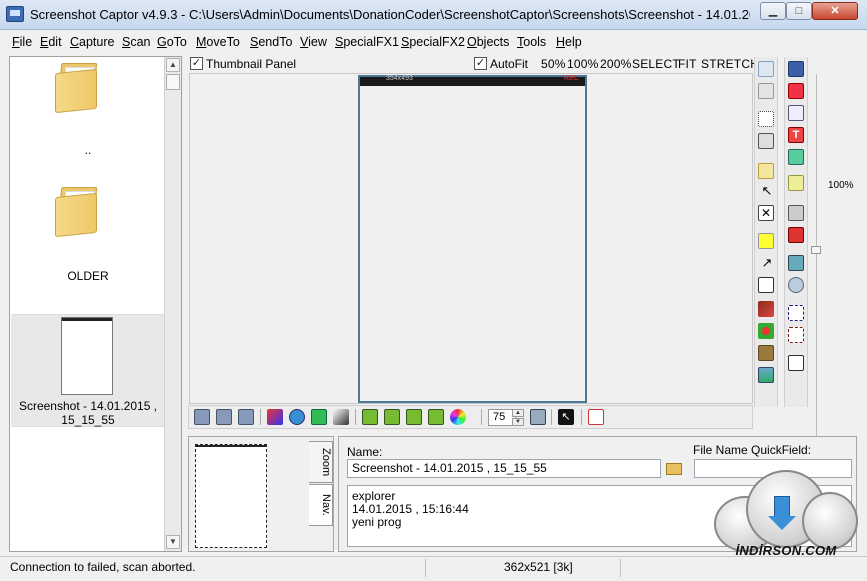 The width and height of the screenshot is (867, 581). What do you see at coordinates (22, 42) in the screenshot?
I see `menu-file: File` at bounding box center [22, 42].